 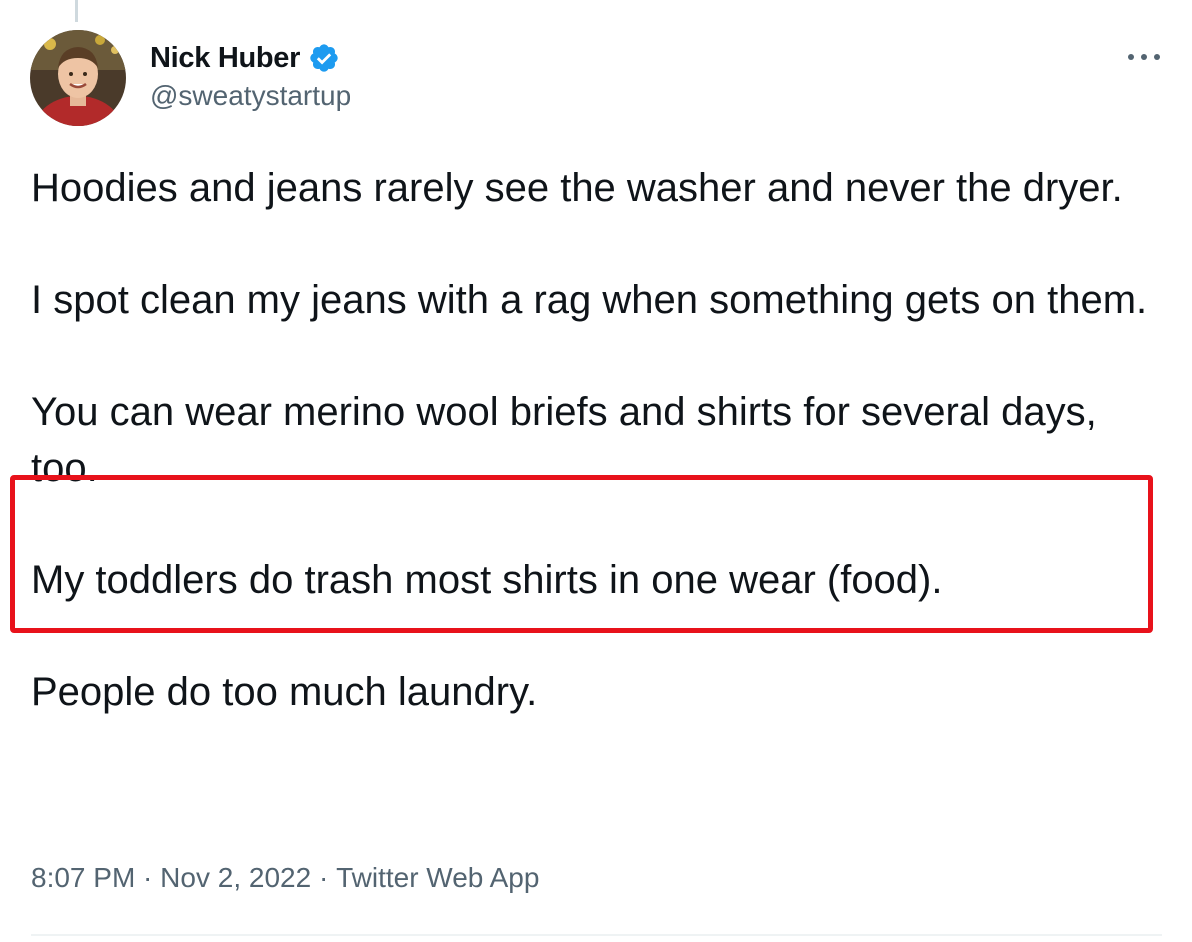 I want to click on tweet-date: Nov 2, 2022, so click(x=235, y=878).